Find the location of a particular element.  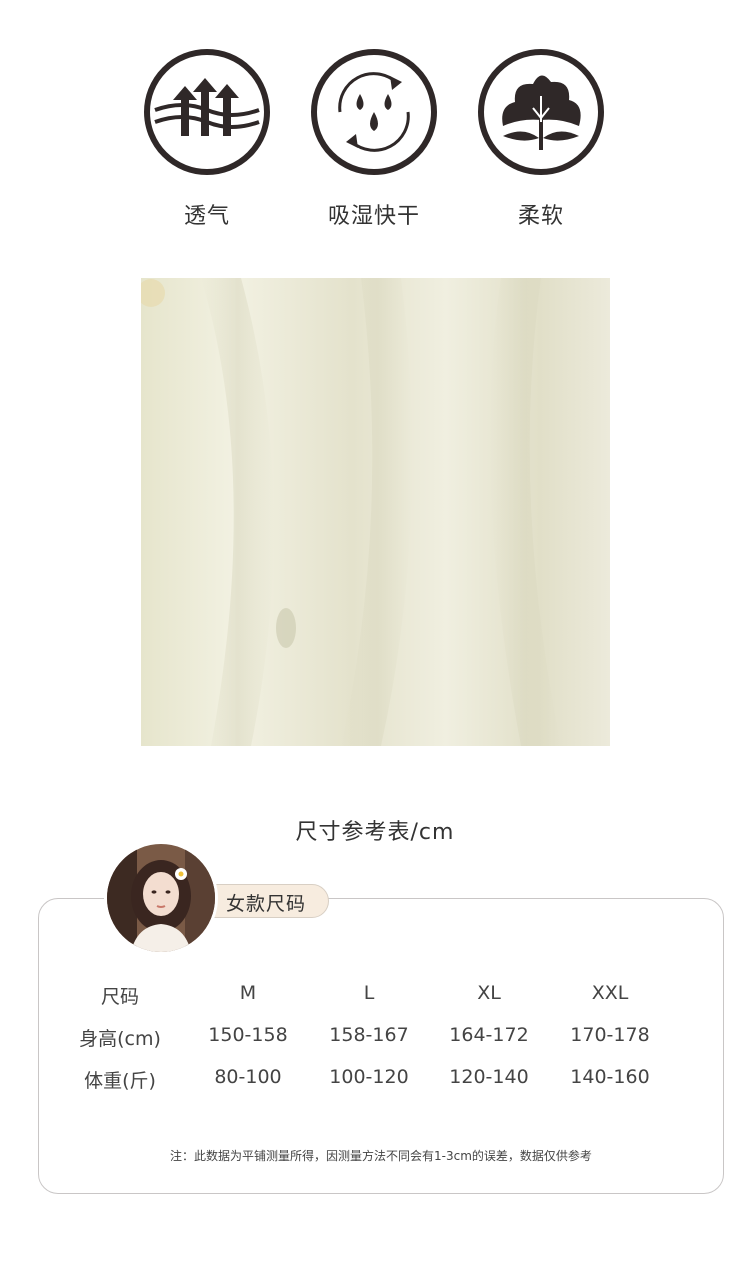

table-cell: 170-178 is located at coordinates (610, 1035).